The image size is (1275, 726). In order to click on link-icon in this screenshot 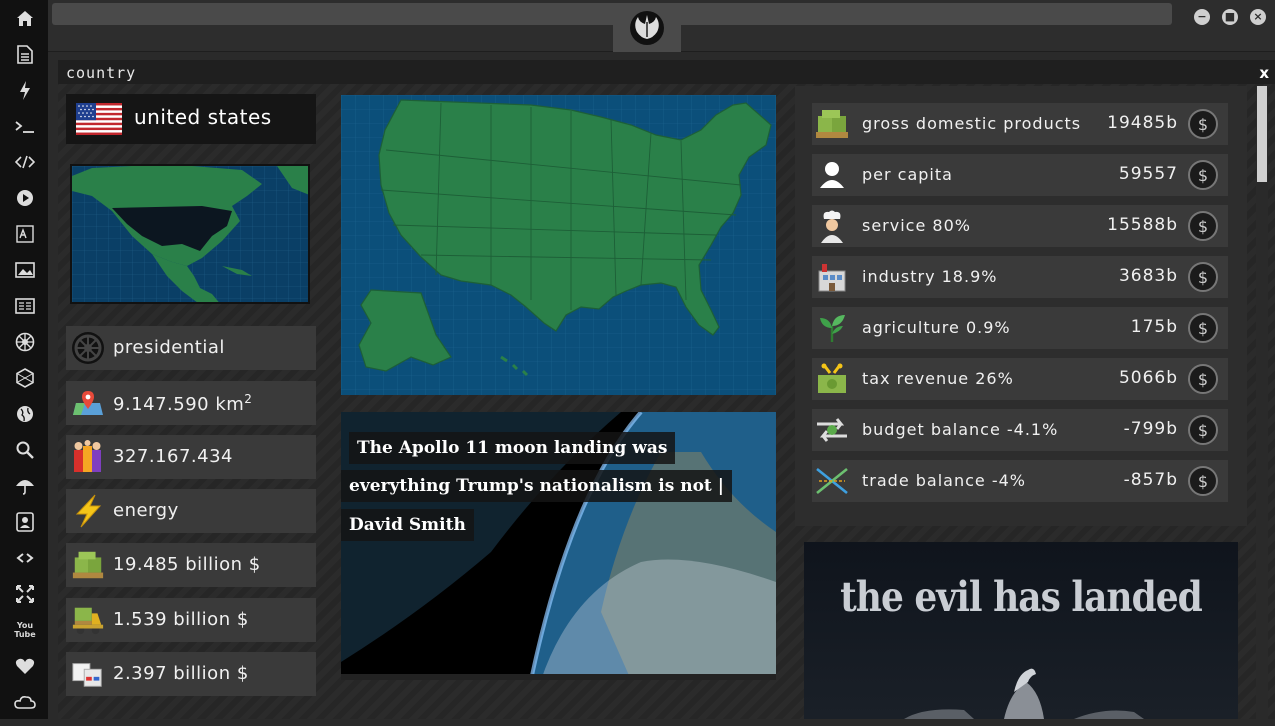, I will do `click(25, 558)`.